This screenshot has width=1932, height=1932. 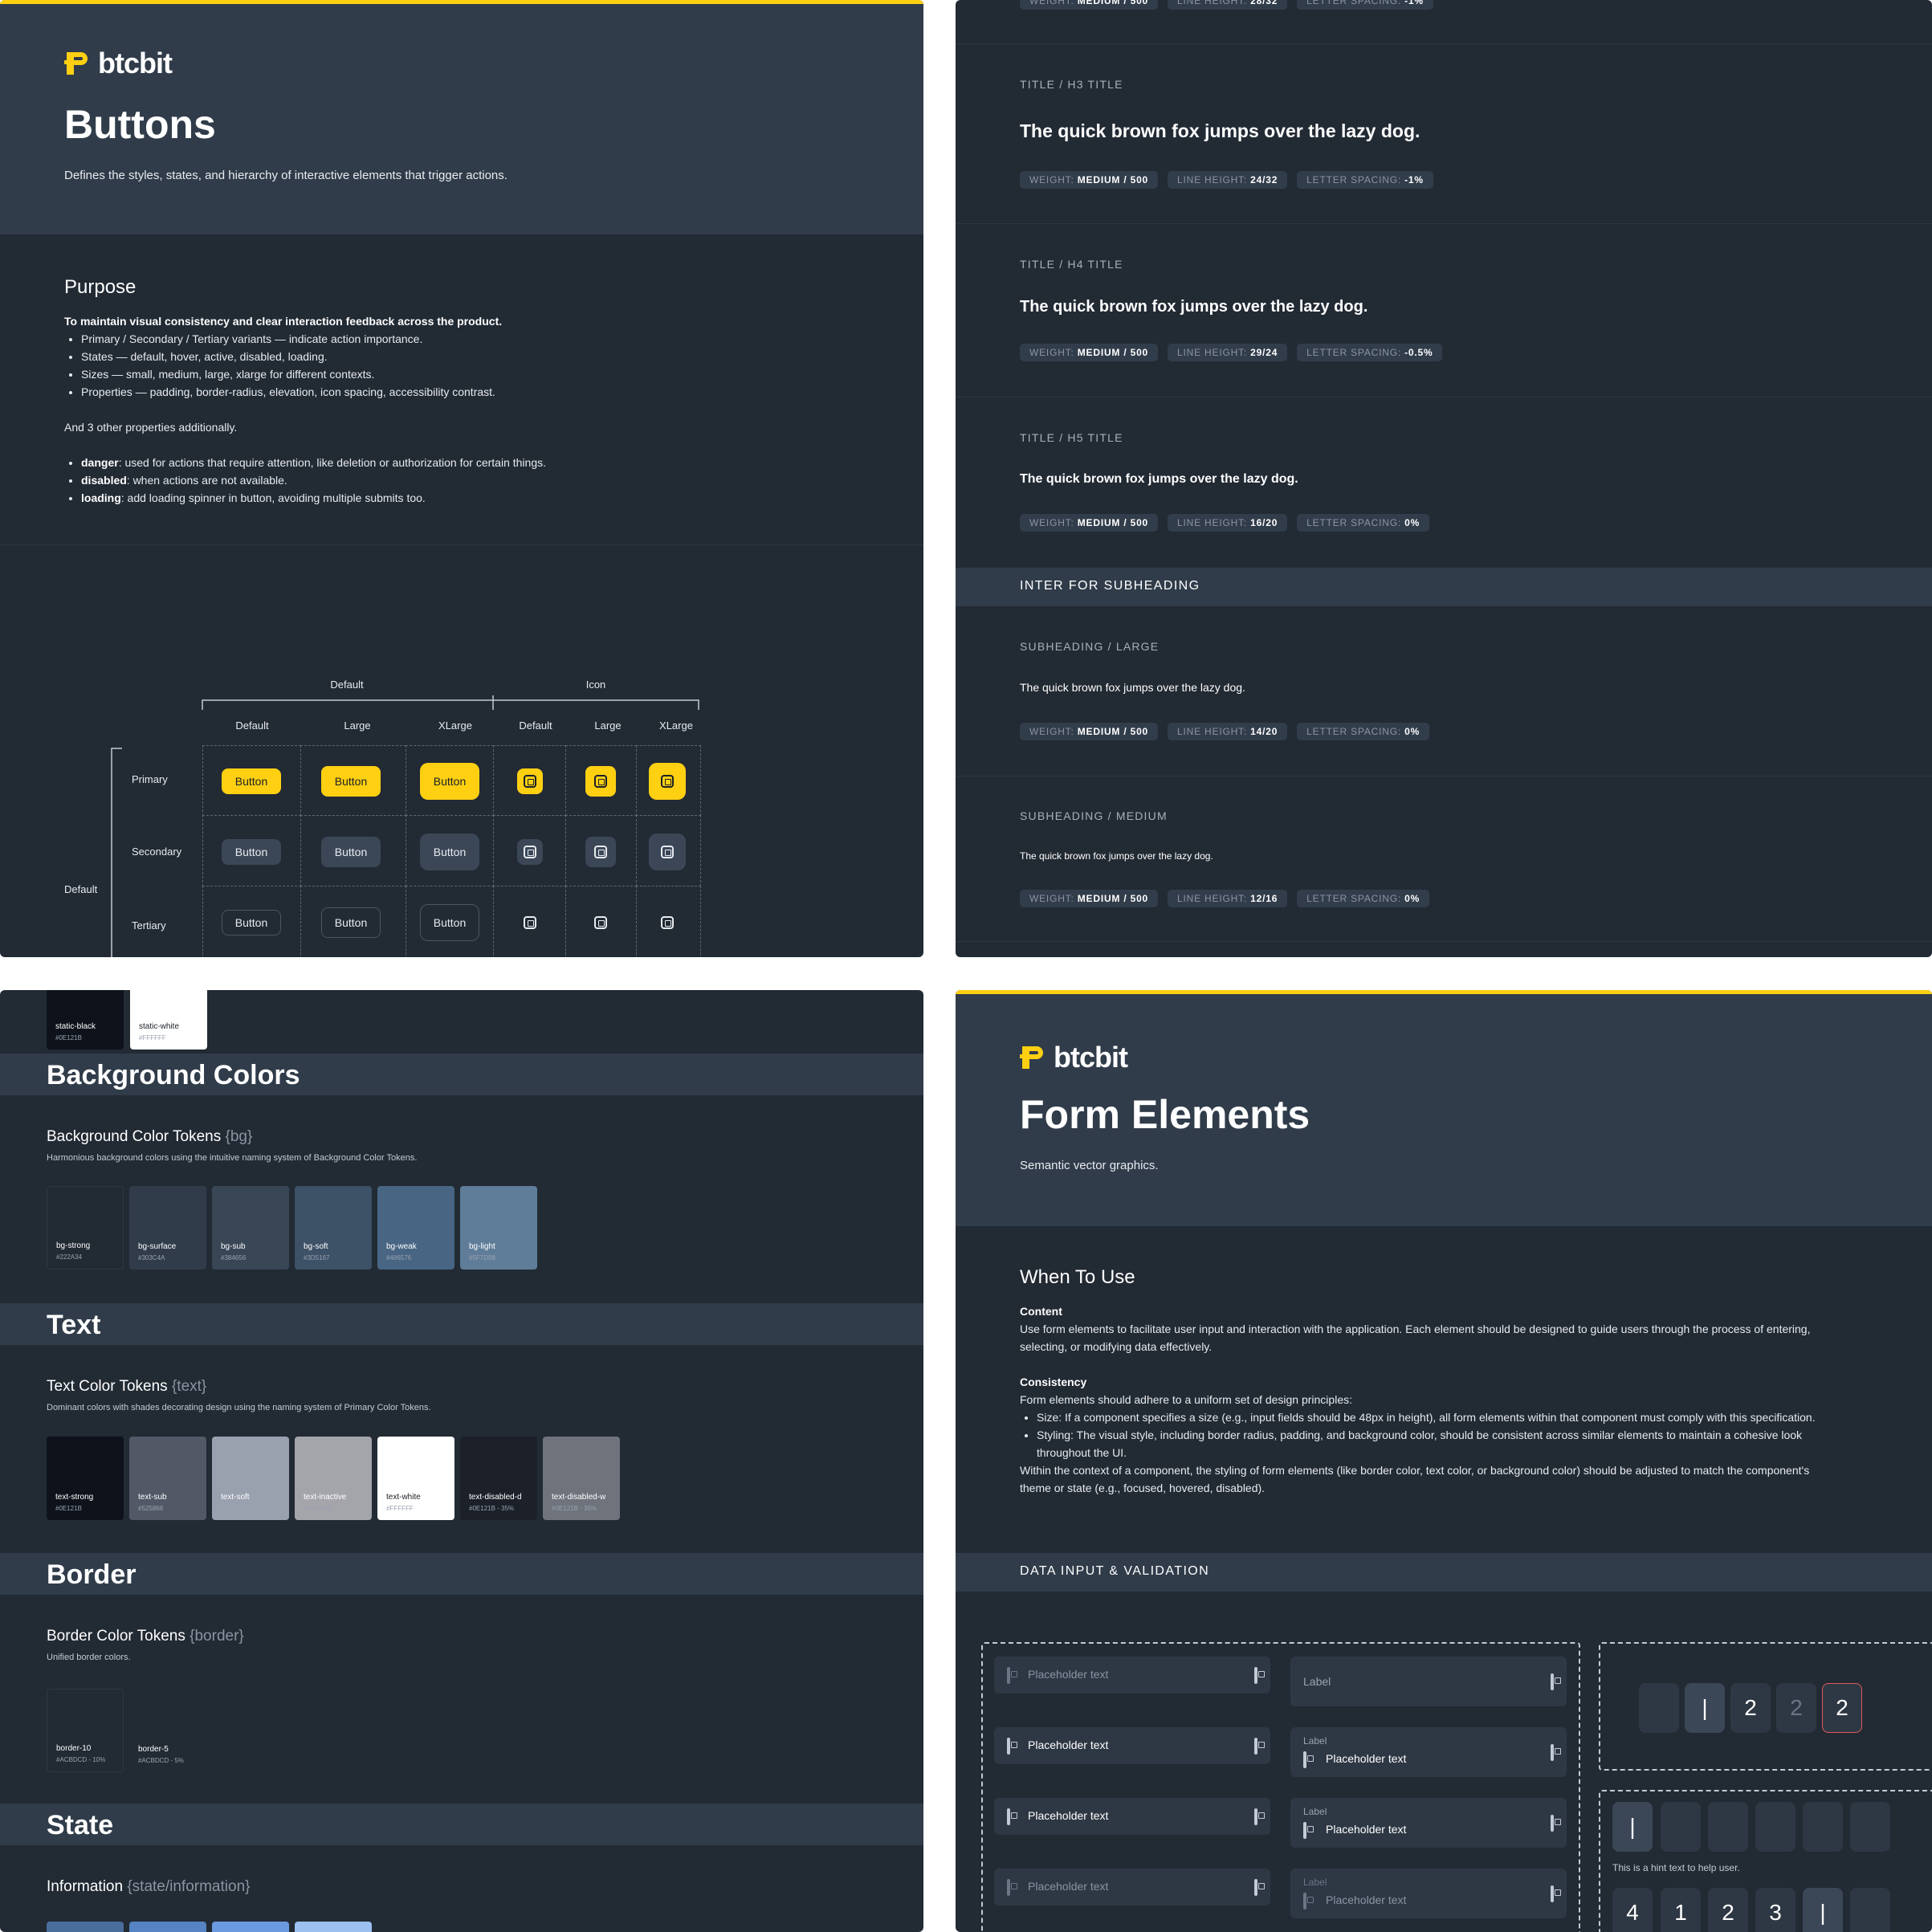 I want to click on btcbit-logo-icon, so click(x=76, y=63).